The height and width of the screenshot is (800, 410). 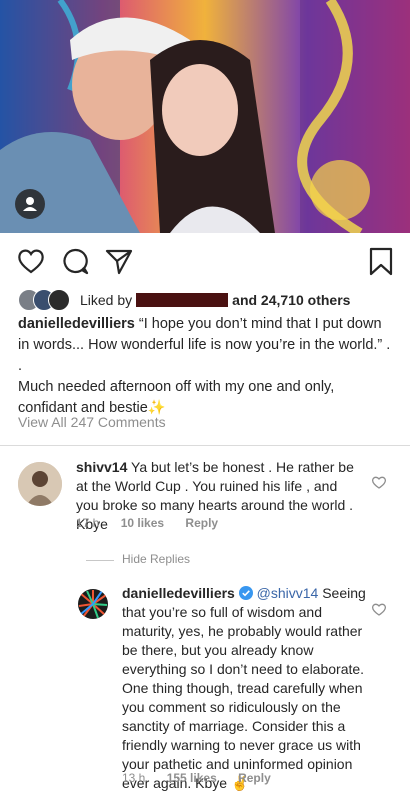 I want to click on reply-time: 13 h, so click(x=134, y=778).